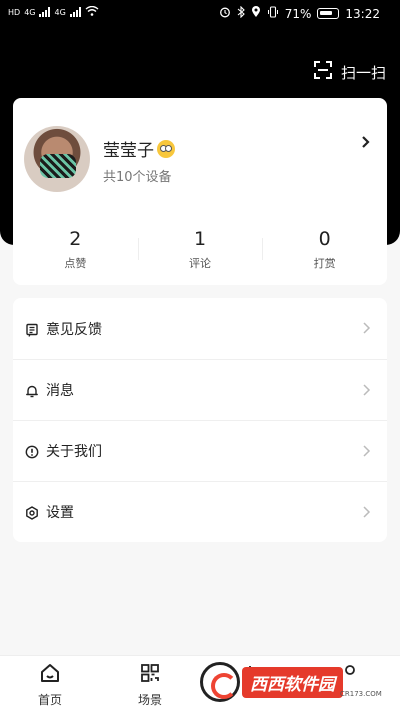  Describe the element at coordinates (60, 12) in the screenshot. I see `network-type-2: 4G` at that location.